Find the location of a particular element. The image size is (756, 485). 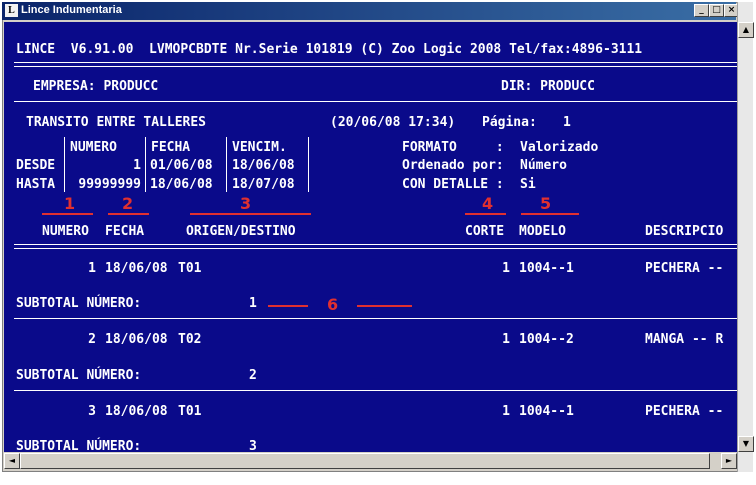

hasta-numero: 99999999 is located at coordinates (109, 184).